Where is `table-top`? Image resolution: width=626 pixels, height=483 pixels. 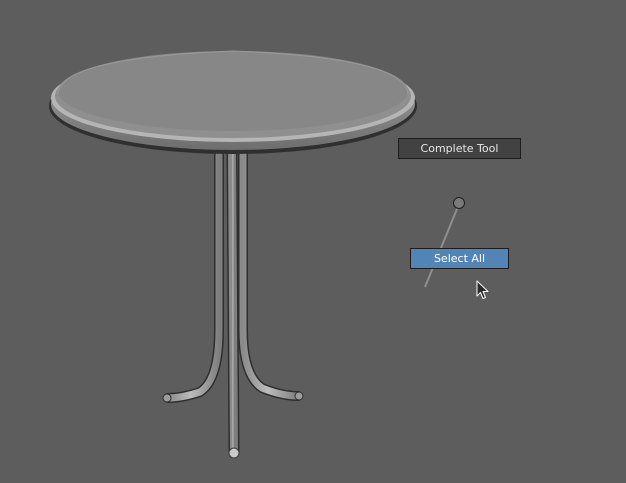
table-top is located at coordinates (233, 102).